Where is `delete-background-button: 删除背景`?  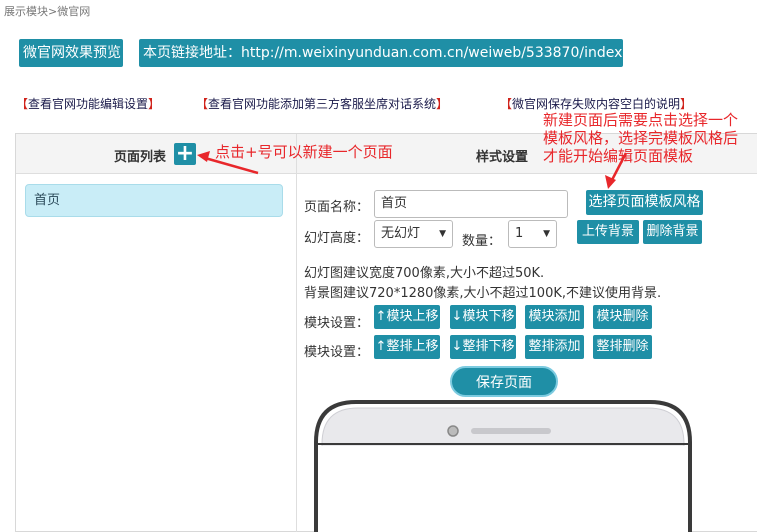
delete-background-button: 删除背景 is located at coordinates (672, 232).